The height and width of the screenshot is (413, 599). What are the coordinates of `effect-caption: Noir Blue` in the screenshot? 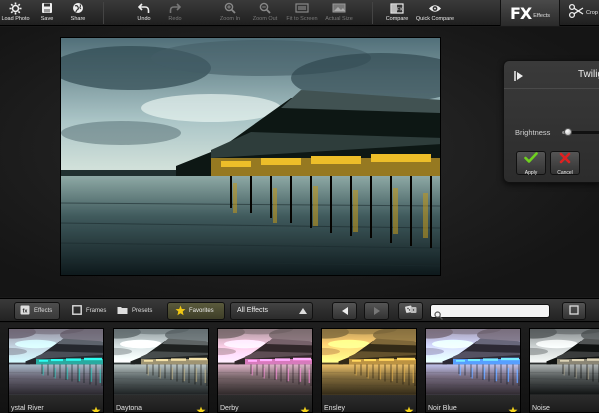 It's located at (473, 403).